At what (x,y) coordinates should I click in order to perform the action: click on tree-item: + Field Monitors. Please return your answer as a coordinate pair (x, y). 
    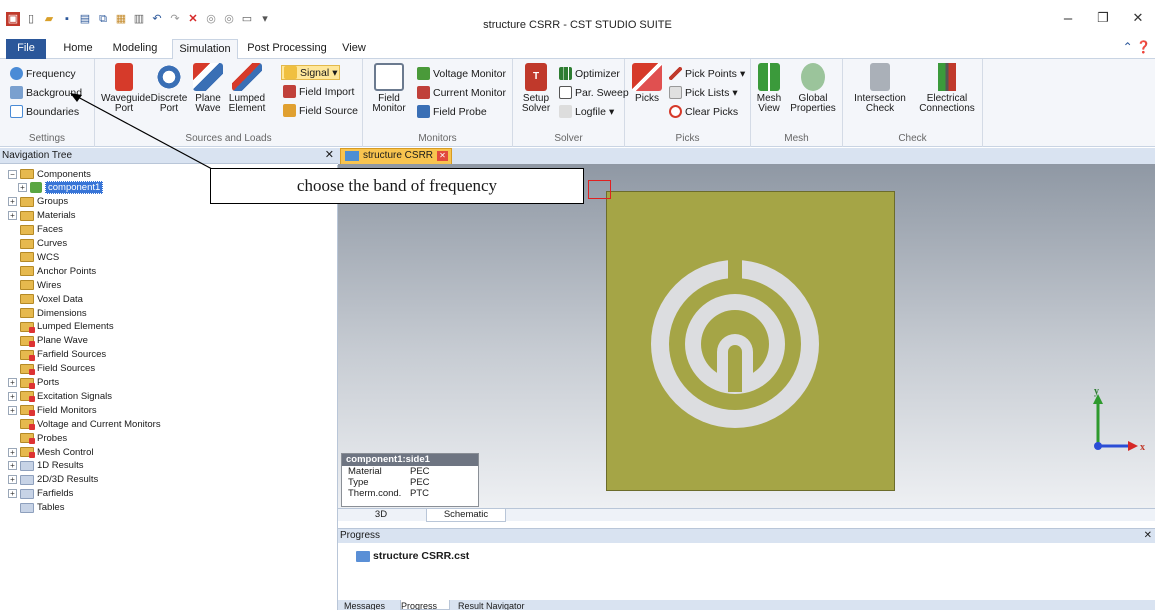
    Looking at the image, I should click on (52, 410).